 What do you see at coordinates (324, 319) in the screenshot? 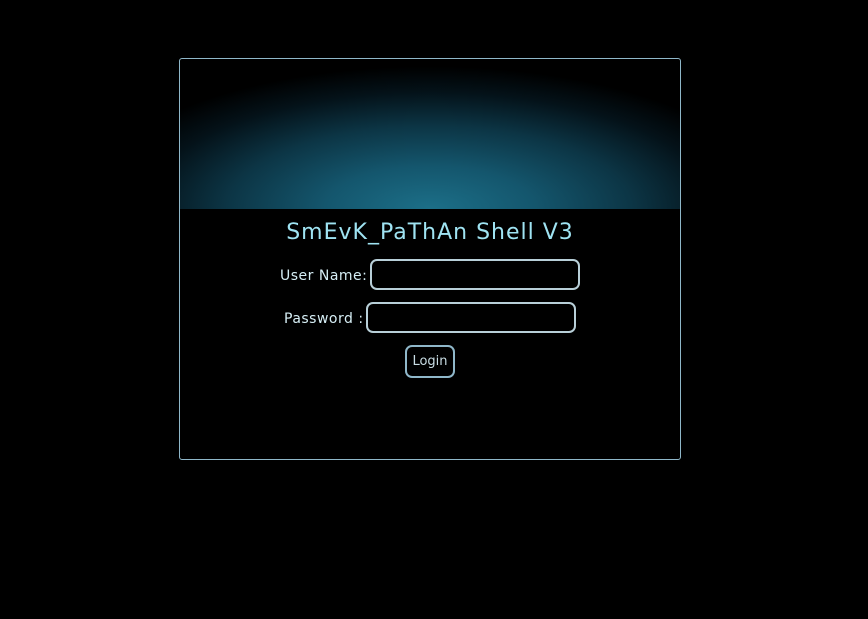
I see `password-label: Password :` at bounding box center [324, 319].